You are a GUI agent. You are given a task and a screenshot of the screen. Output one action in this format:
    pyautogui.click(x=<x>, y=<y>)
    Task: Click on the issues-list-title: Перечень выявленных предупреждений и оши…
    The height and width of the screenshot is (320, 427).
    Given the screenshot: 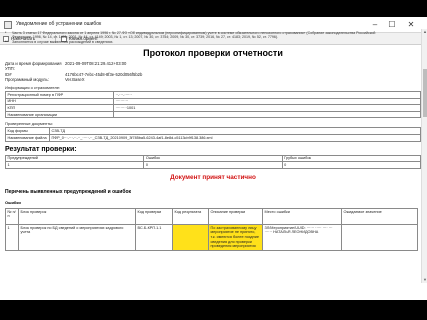 What is the action you would take?
    pyautogui.click(x=68, y=191)
    